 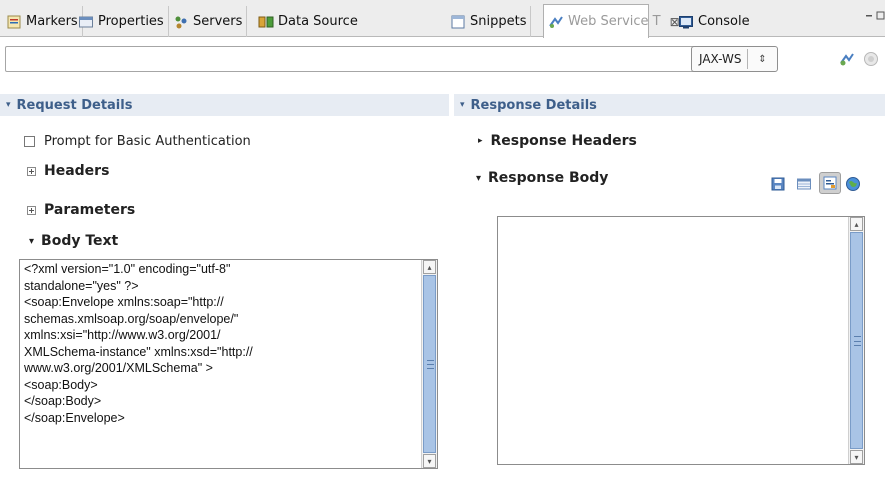 I want to click on tab-label: Servers, so click(x=218, y=21).